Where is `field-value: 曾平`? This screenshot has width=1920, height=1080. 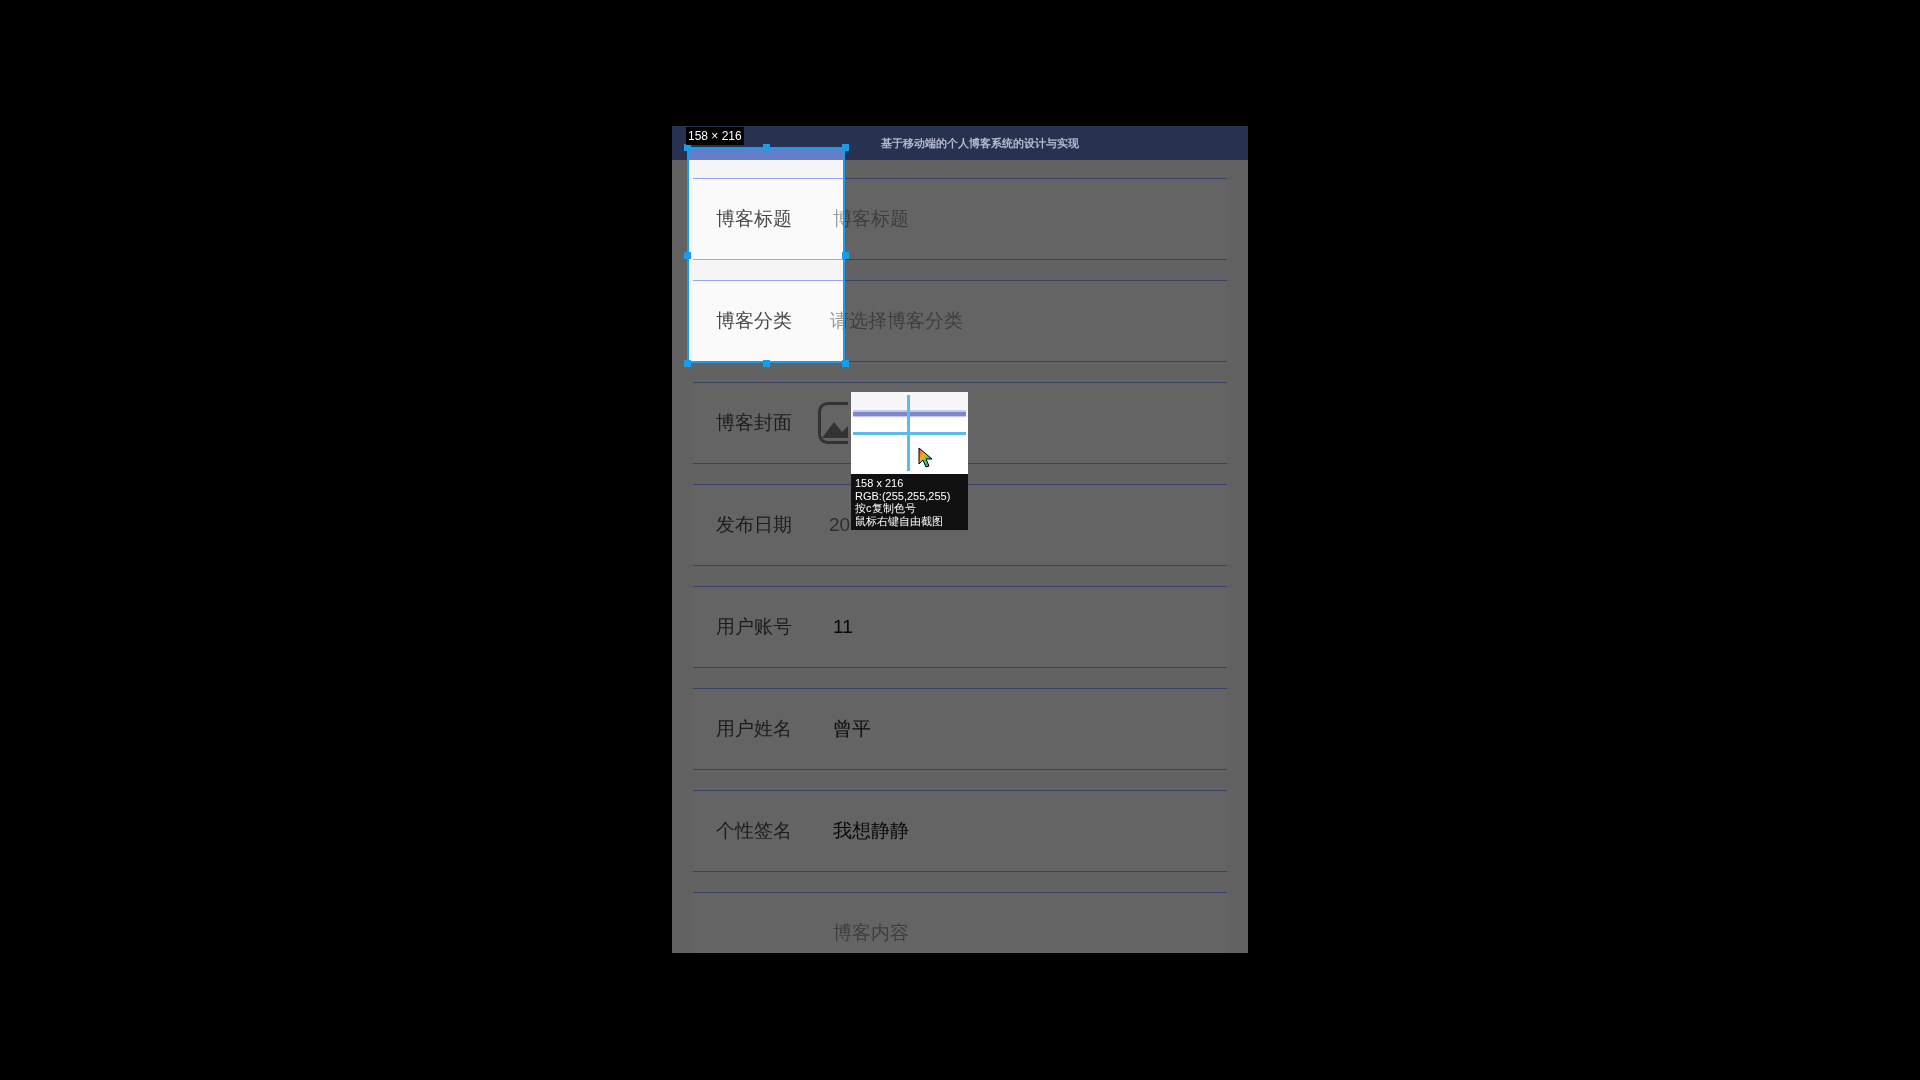 field-value: 曾平 is located at coordinates (852, 728).